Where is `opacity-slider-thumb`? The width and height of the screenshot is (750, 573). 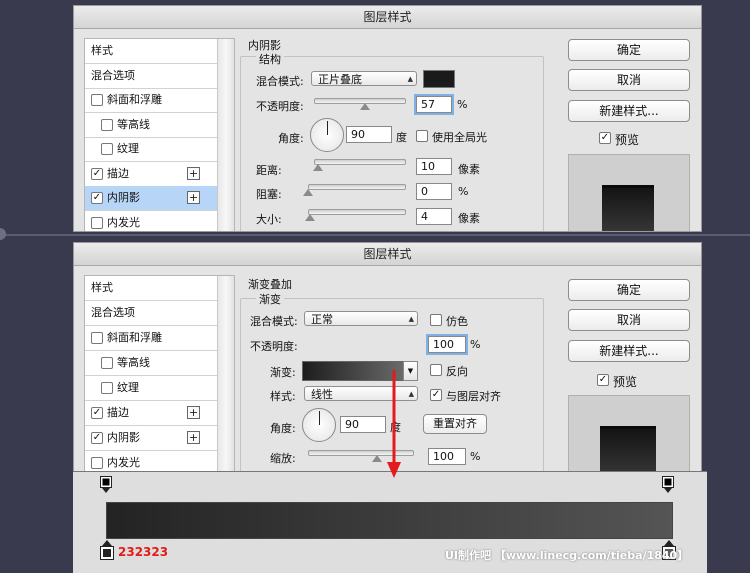
opacity-slider-thumb is located at coordinates (365, 106).